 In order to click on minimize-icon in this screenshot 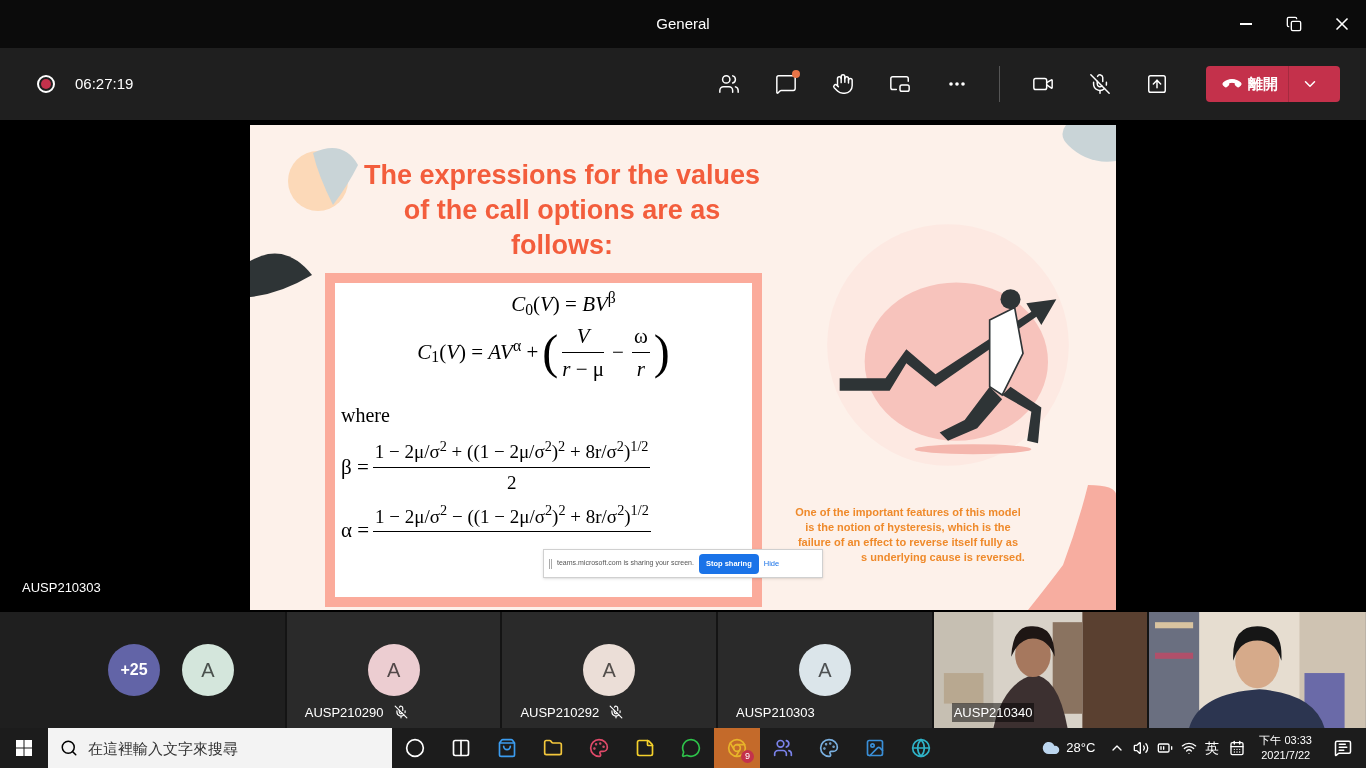, I will do `click(1246, 24)`.